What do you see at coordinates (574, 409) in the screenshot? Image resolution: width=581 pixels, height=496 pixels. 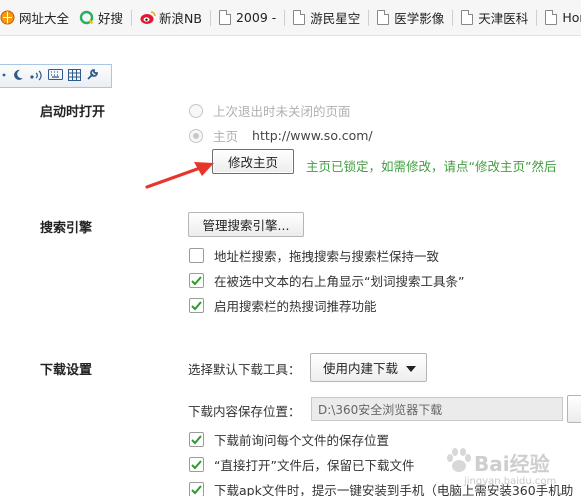 I see `browse-button` at bounding box center [574, 409].